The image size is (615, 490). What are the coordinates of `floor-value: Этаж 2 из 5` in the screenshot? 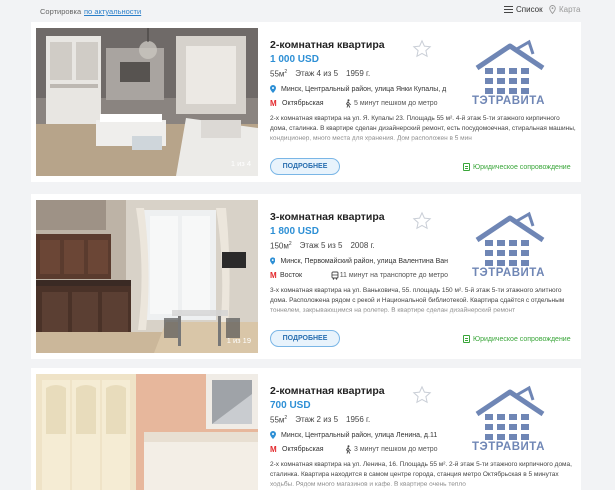 It's located at (317, 419).